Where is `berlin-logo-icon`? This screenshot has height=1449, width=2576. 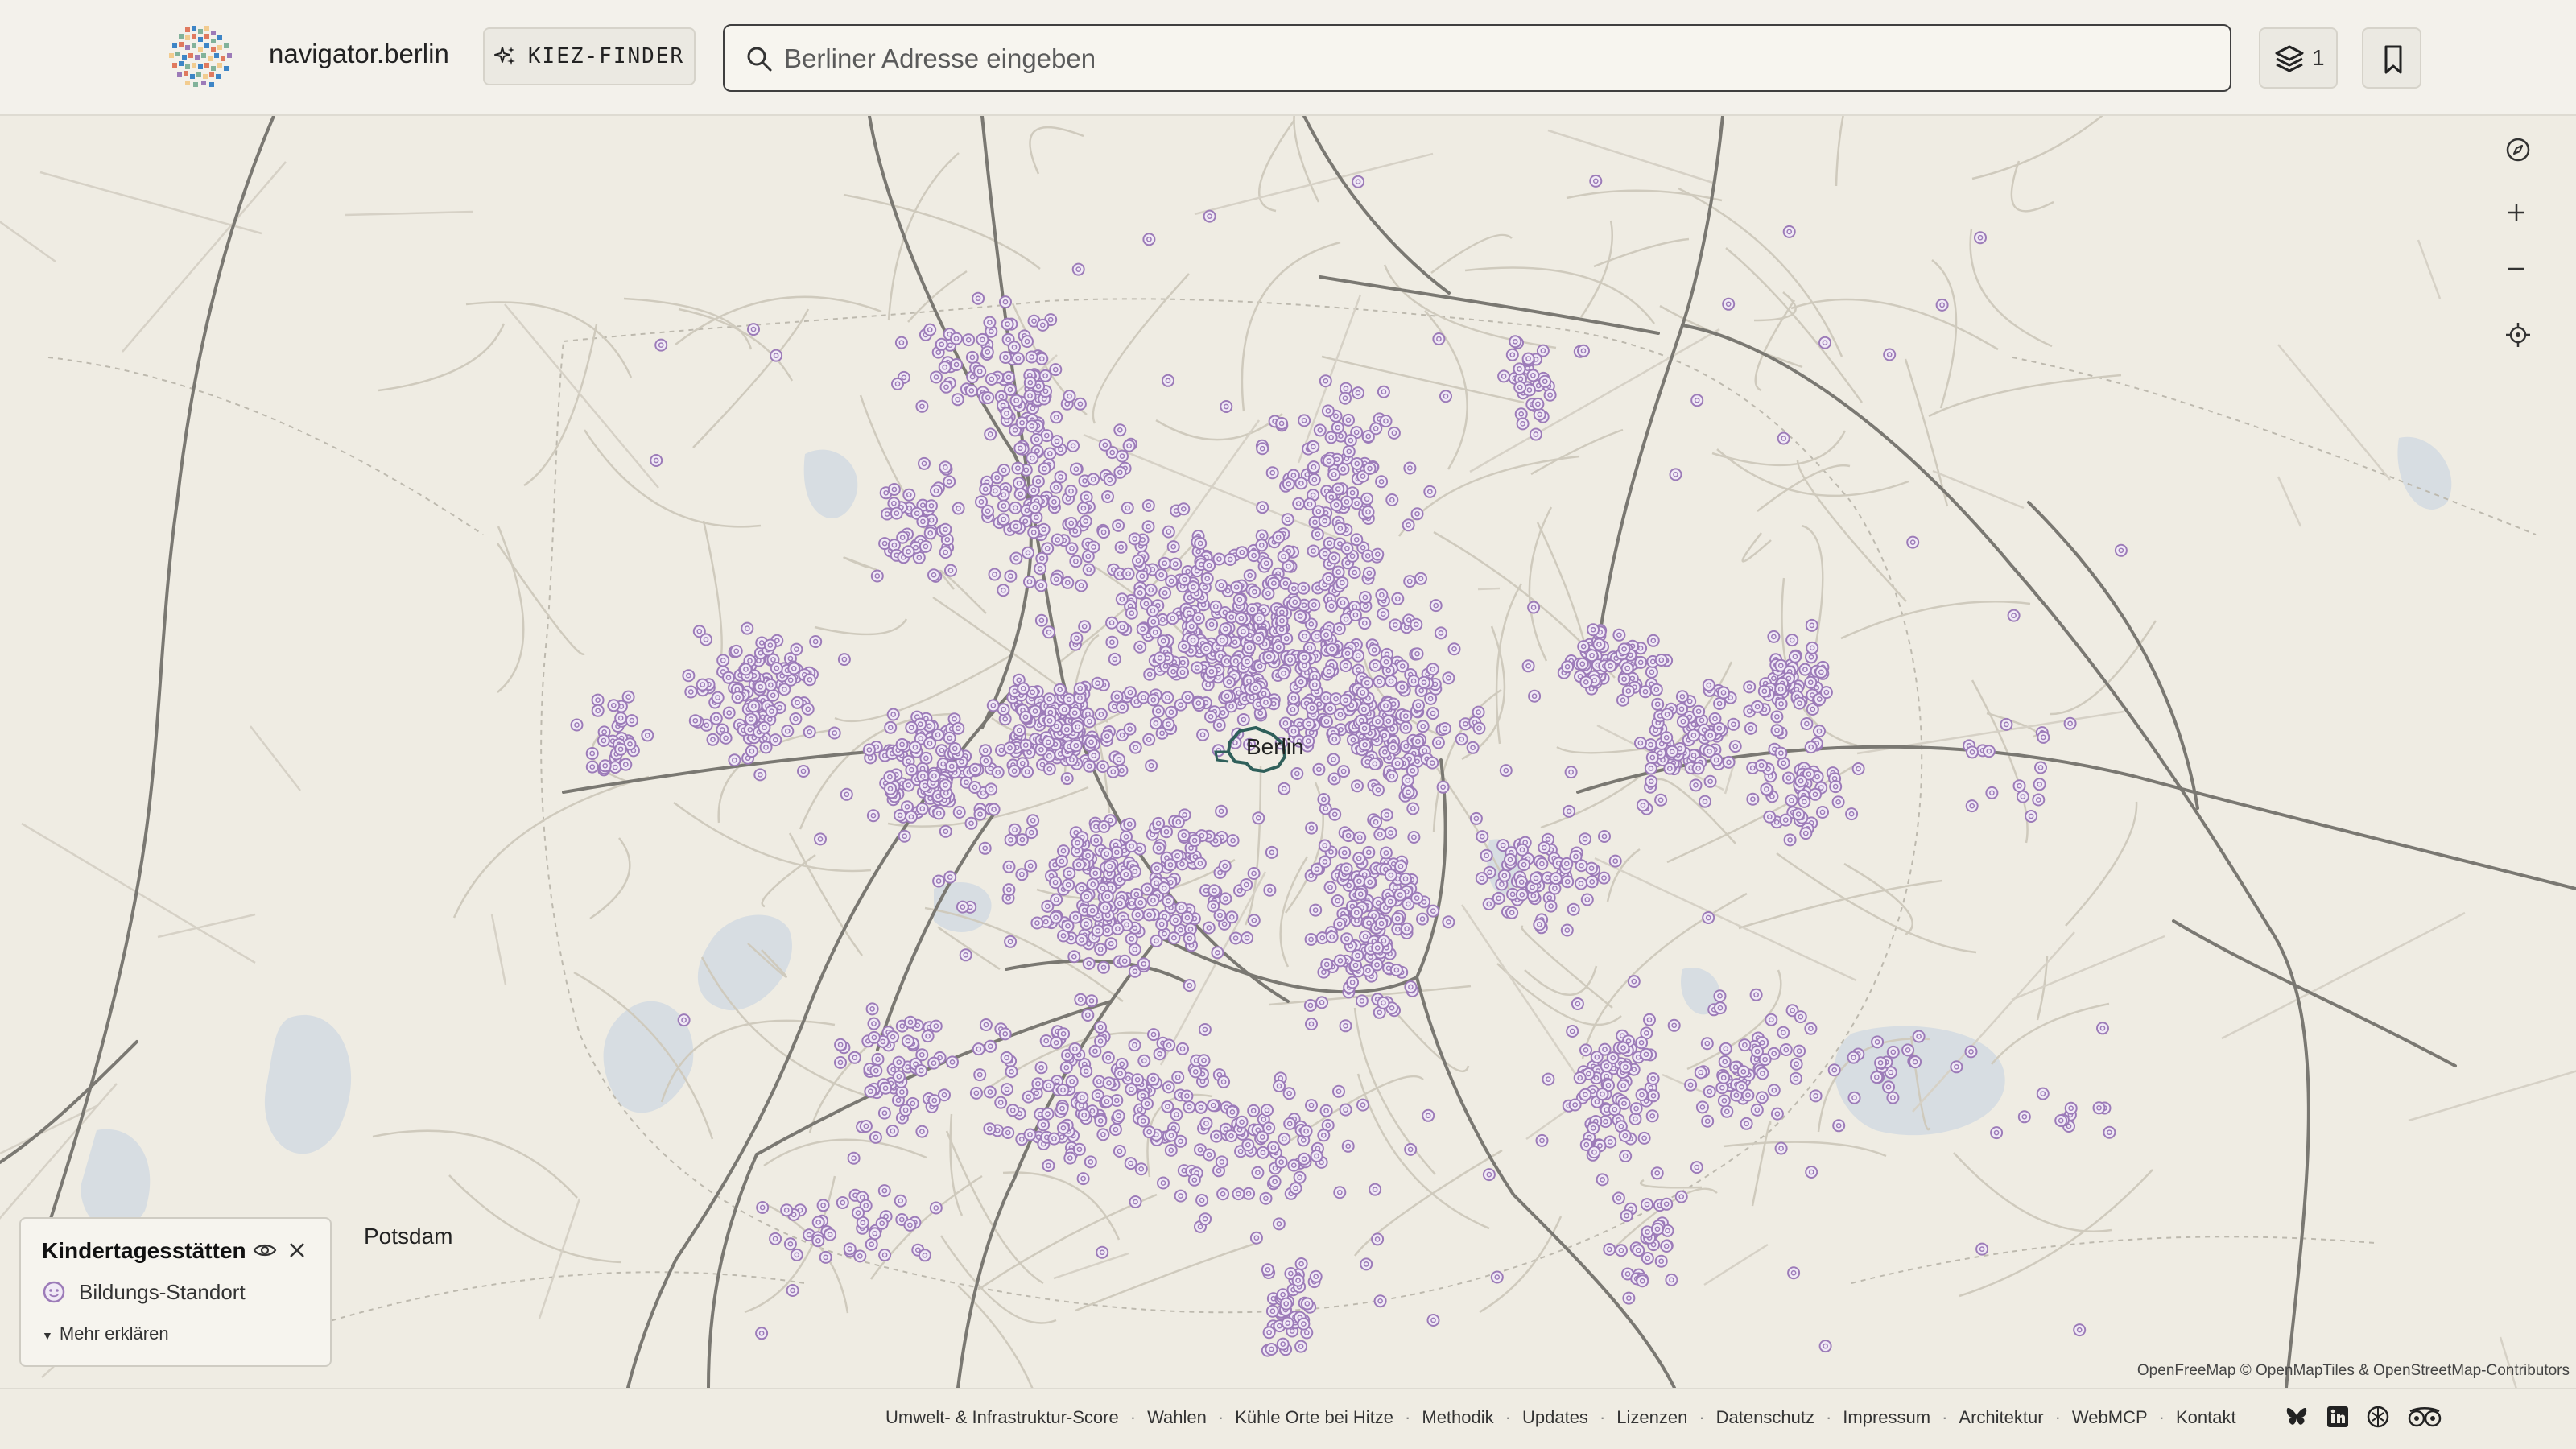
berlin-logo-icon is located at coordinates (205, 56).